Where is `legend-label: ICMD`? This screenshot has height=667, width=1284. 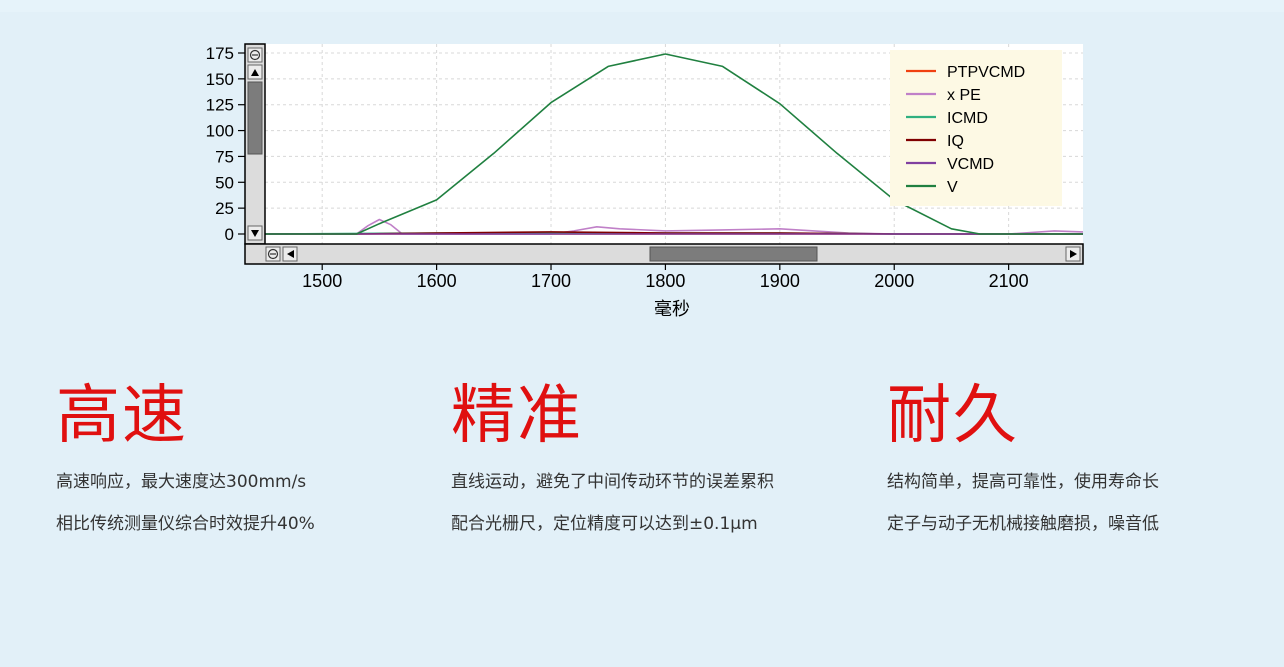 legend-label: ICMD is located at coordinates (967, 118).